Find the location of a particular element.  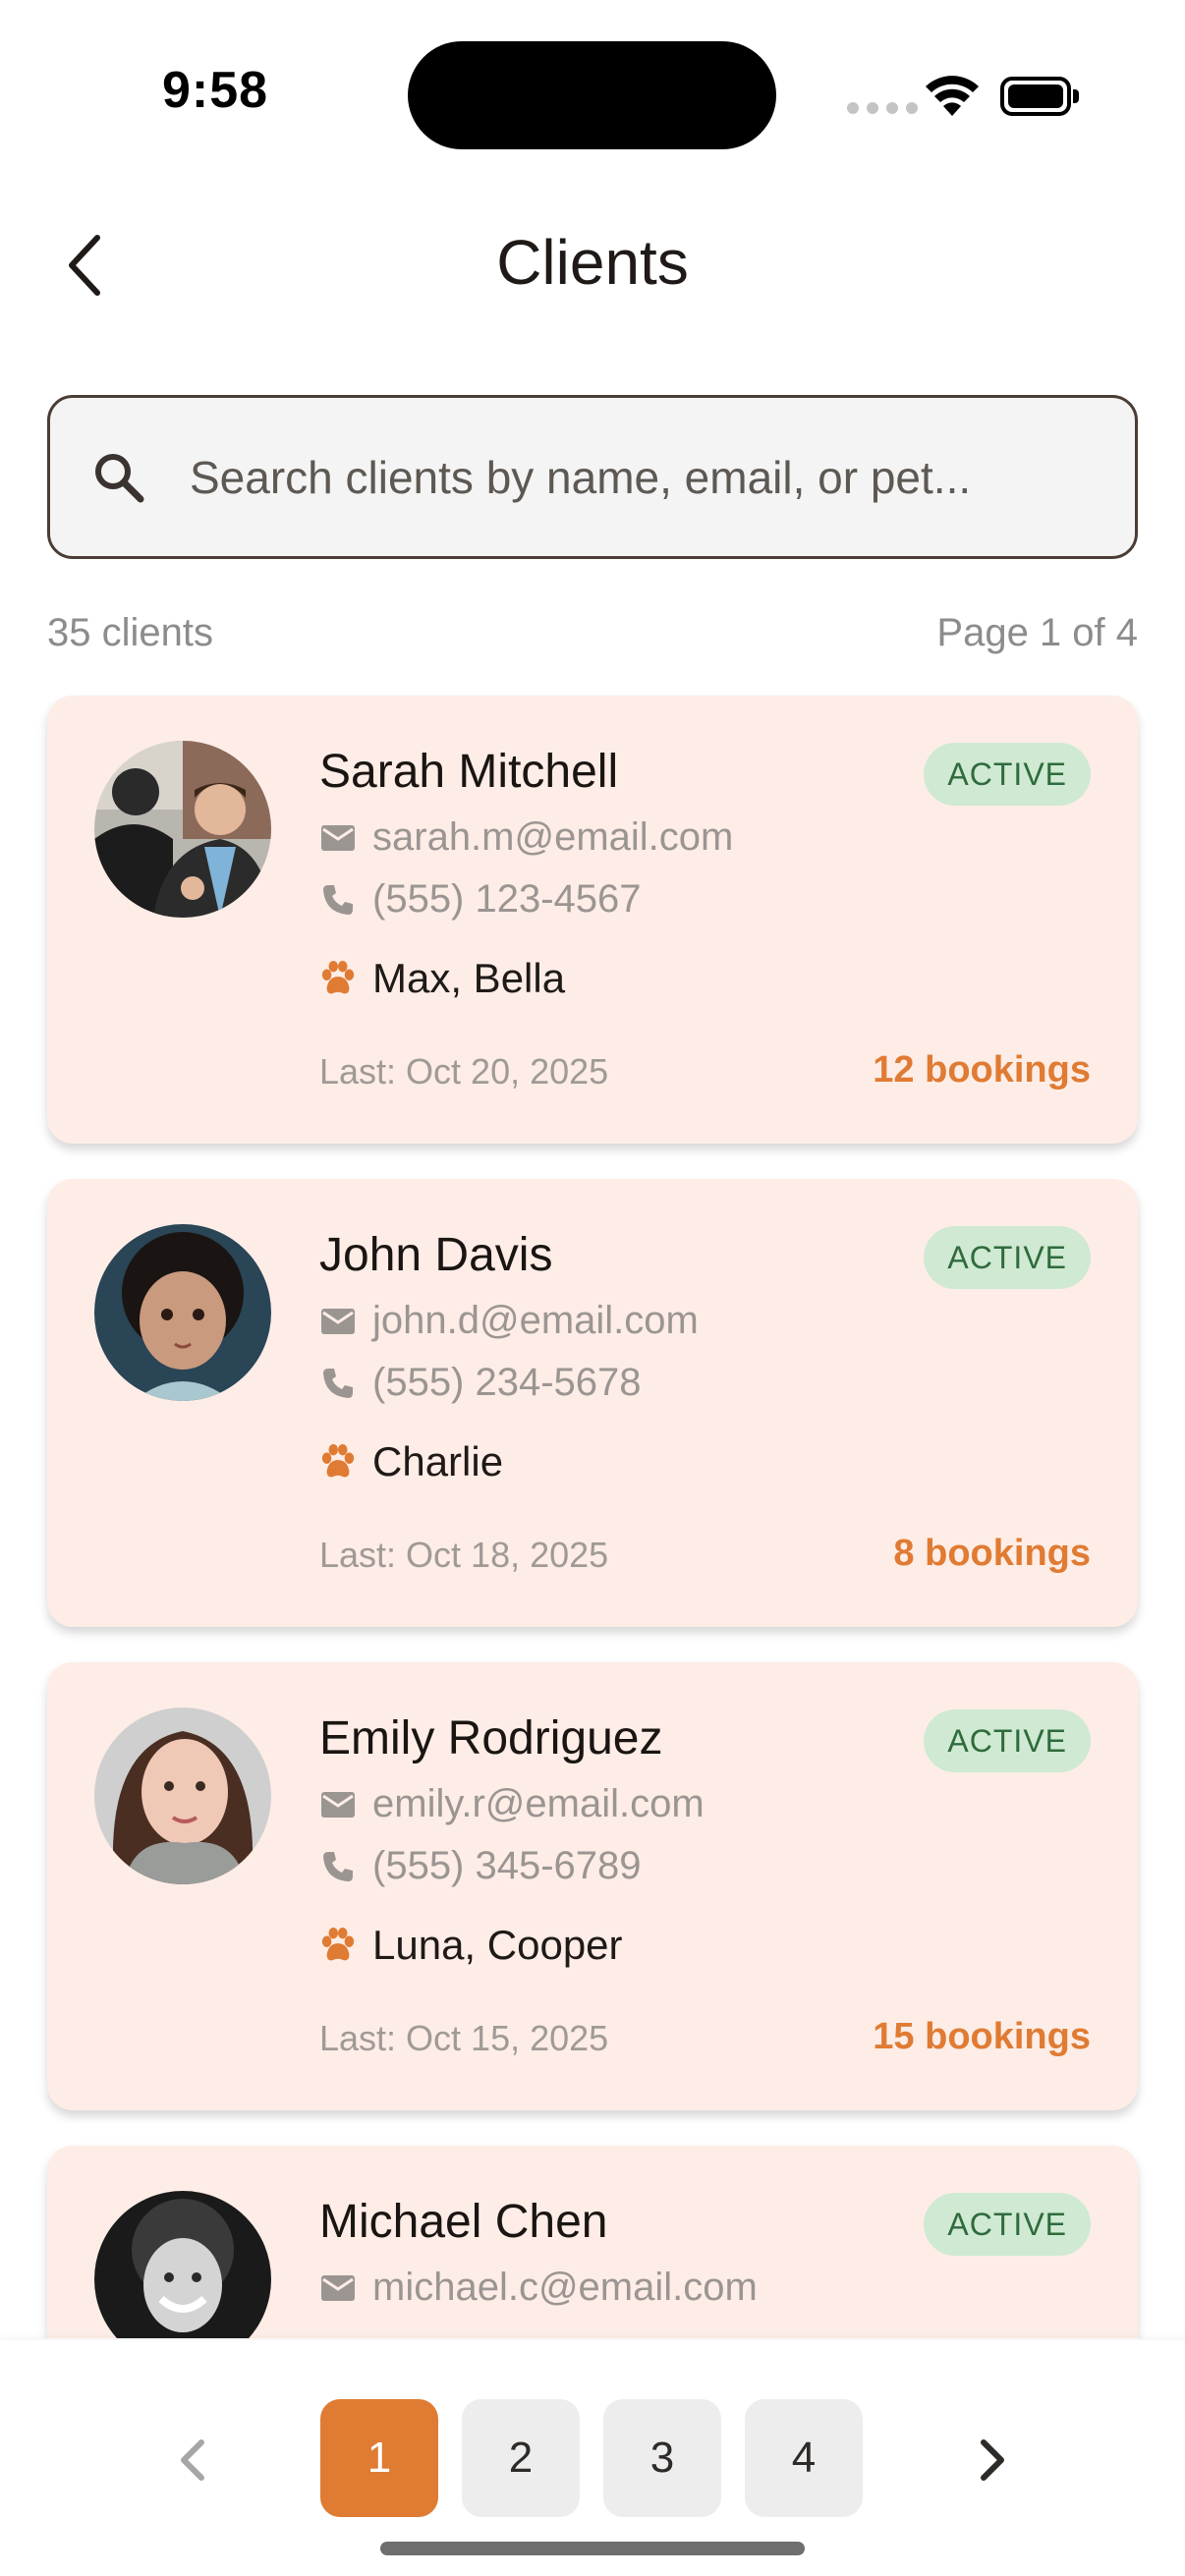

client-email: emily.r@email.com is located at coordinates (538, 1803).